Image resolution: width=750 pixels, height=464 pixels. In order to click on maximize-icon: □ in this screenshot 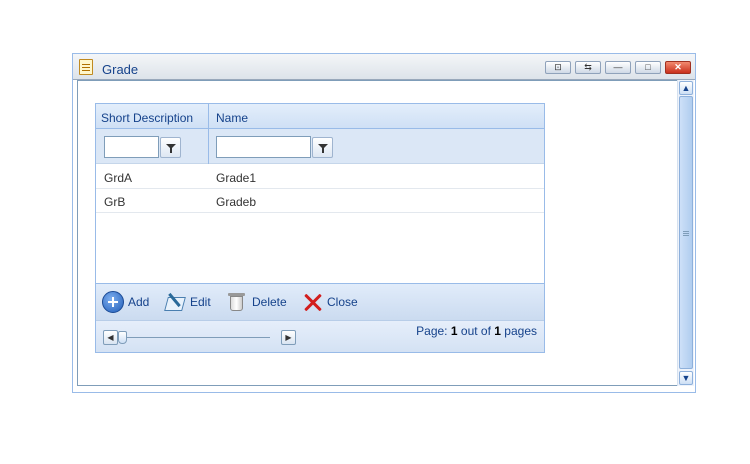, I will do `click(648, 67)`.